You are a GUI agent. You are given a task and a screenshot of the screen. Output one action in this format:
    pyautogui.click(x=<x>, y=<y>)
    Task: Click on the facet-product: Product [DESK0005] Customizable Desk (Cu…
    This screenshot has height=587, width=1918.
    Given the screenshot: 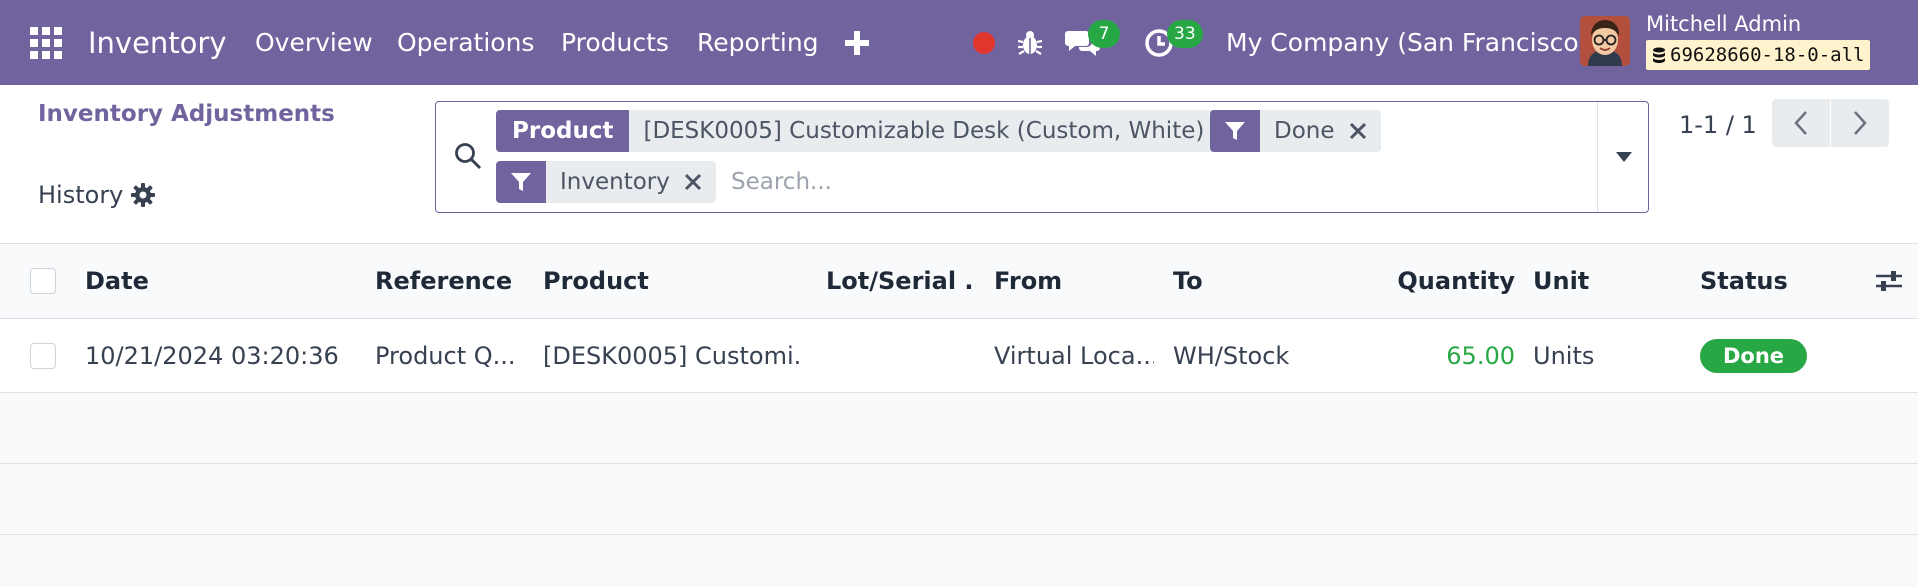 What is the action you would take?
    pyautogui.click(x=873, y=131)
    